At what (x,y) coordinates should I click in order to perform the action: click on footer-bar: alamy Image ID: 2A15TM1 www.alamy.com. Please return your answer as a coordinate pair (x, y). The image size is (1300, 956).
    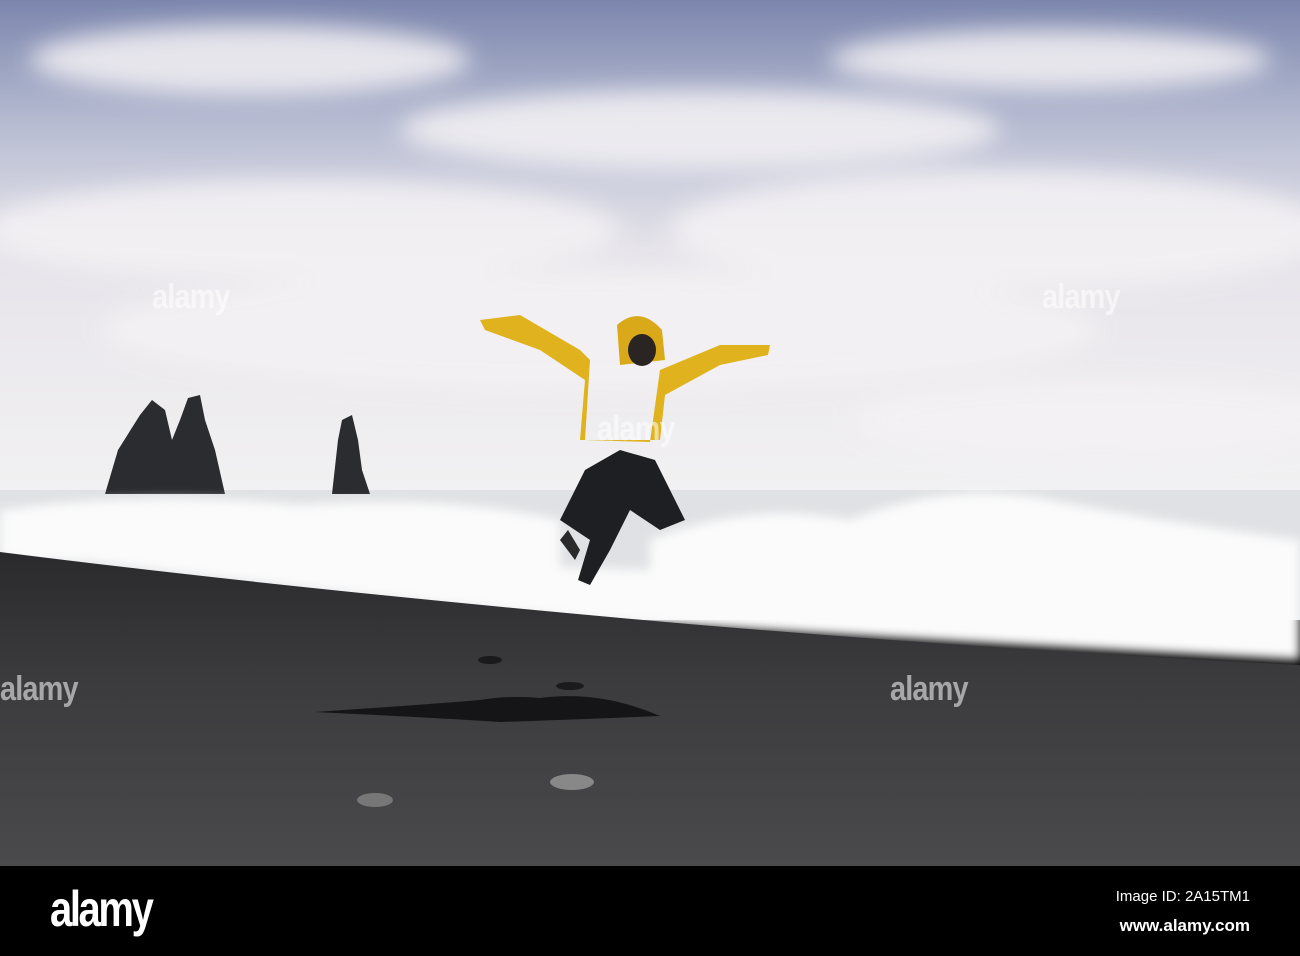
    Looking at the image, I should click on (650, 911).